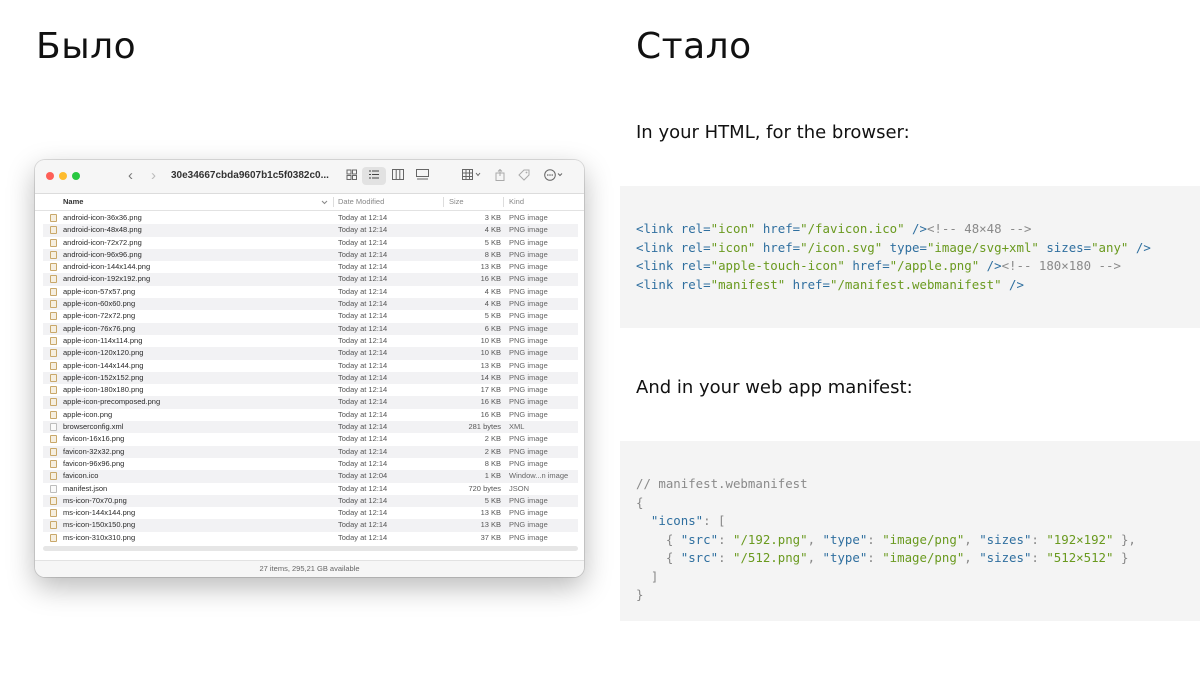  What do you see at coordinates (102, 242) in the screenshot?
I see `file-name: android-icon-72x72.png` at bounding box center [102, 242].